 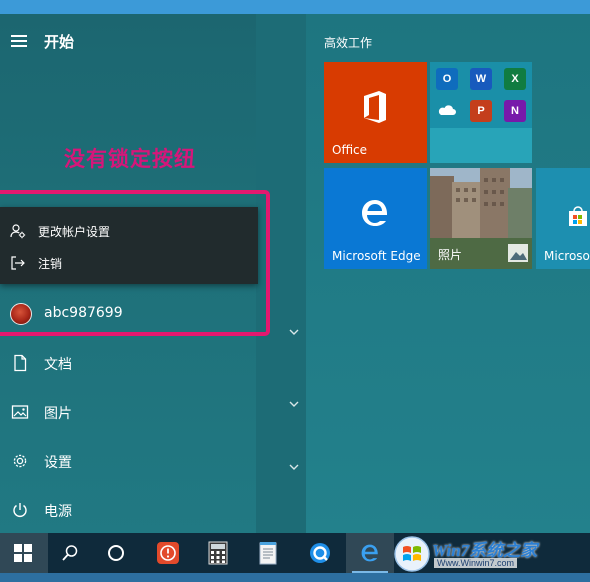 I want to click on tile-microsoft-store: Microsof, so click(x=563, y=218).